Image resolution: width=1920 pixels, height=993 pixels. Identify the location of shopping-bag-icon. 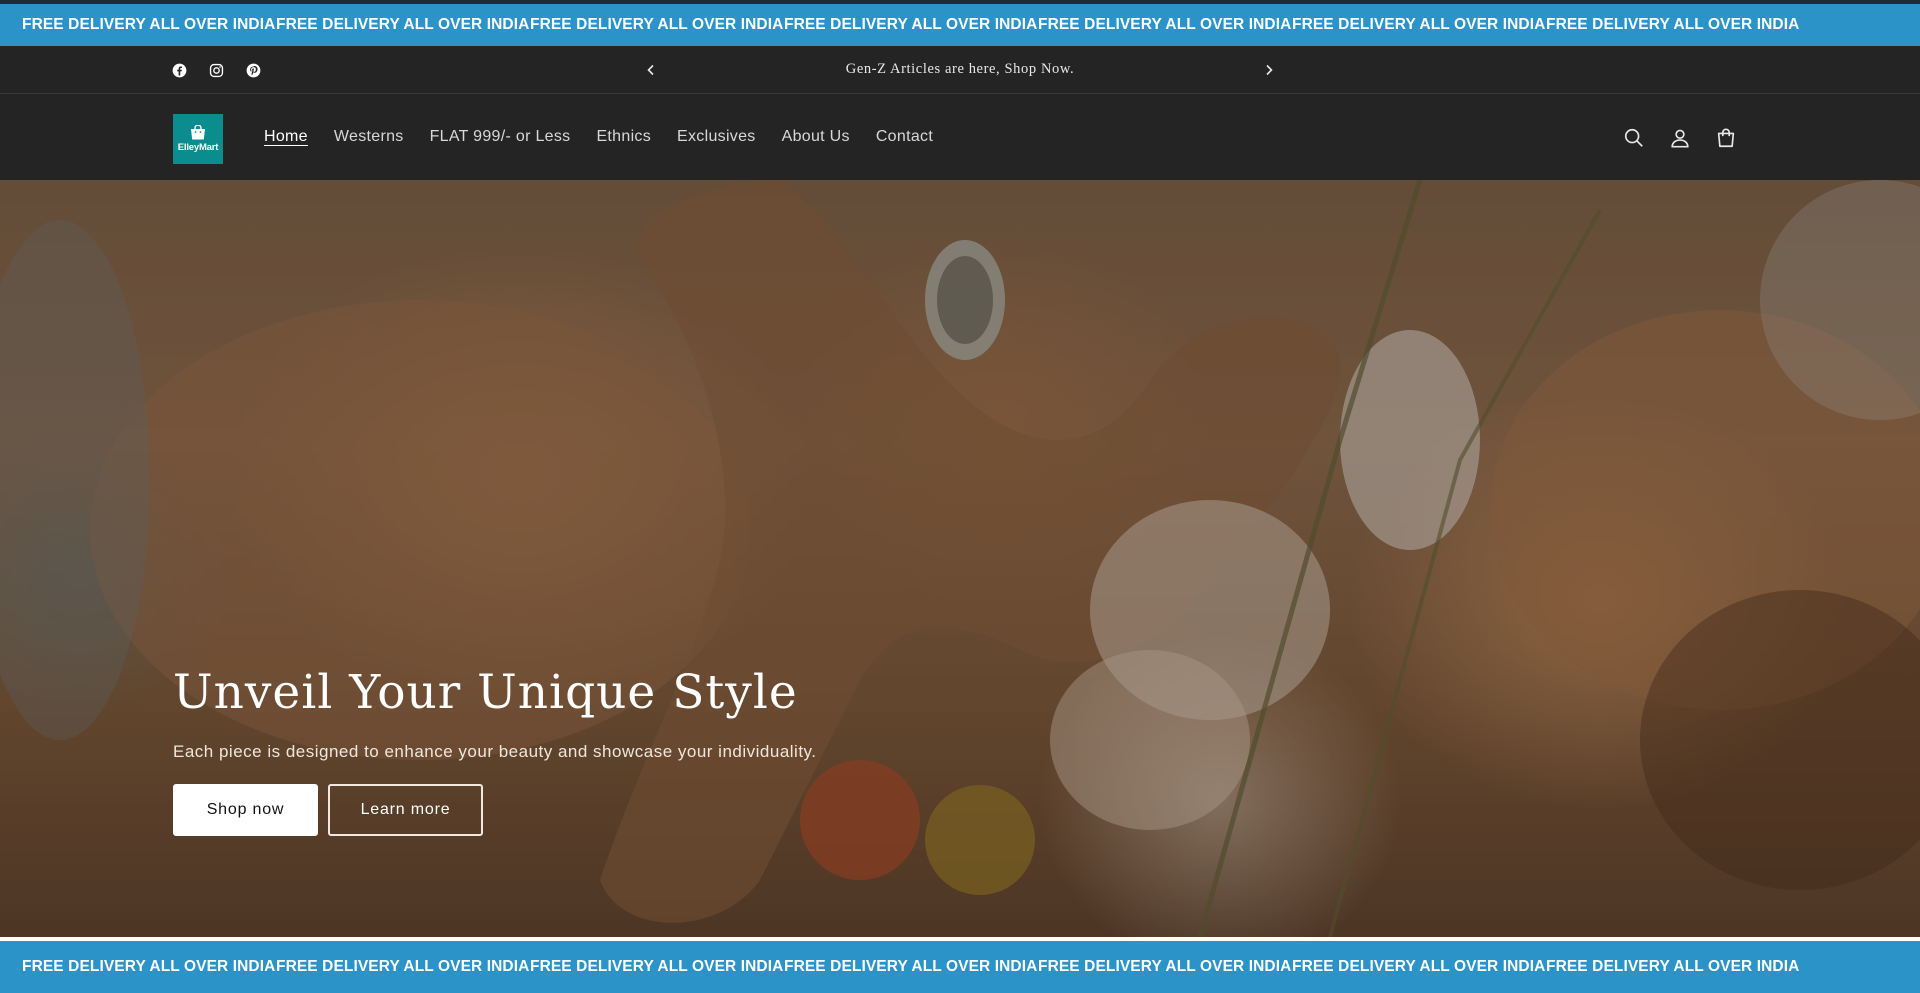
(198, 132).